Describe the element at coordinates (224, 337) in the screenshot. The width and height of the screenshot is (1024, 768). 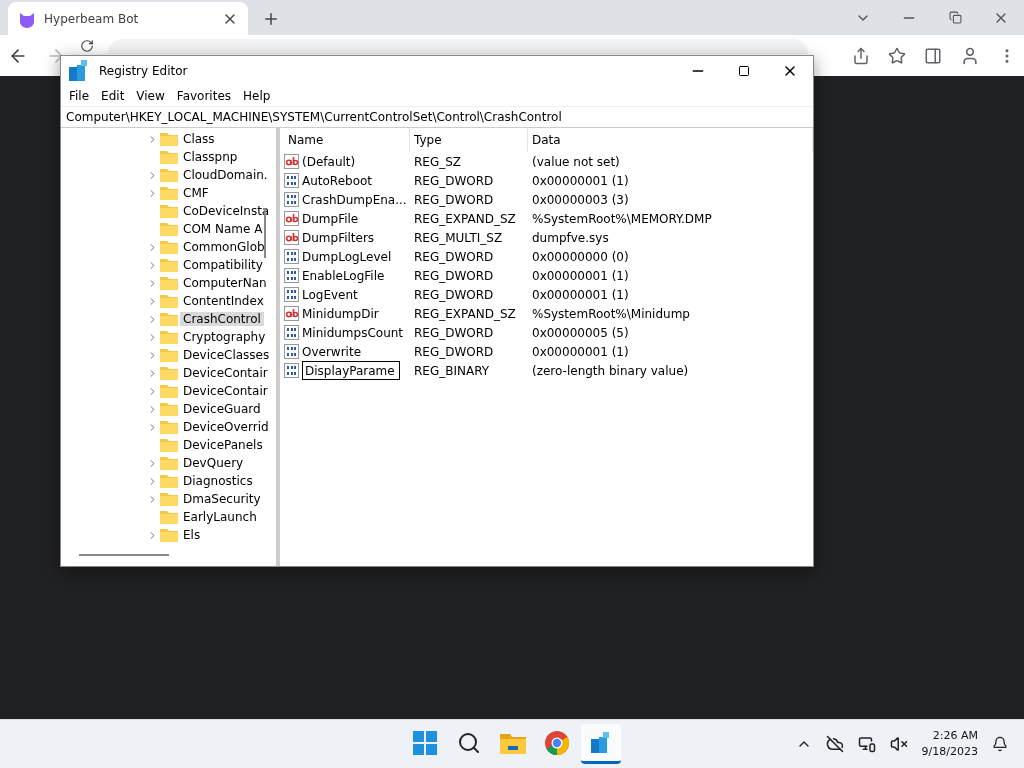
I see `tree-item: Cryptography` at that location.